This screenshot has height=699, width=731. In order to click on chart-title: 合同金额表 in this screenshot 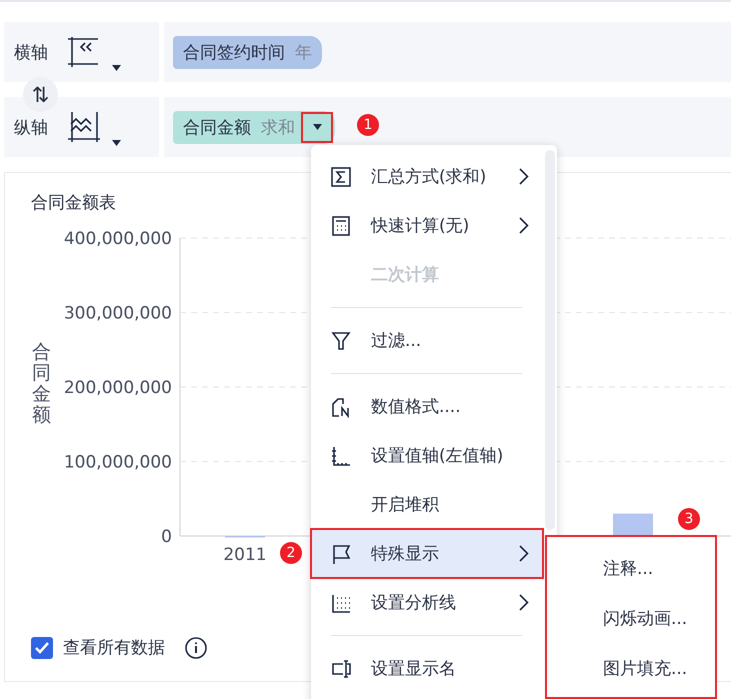, I will do `click(73, 203)`.